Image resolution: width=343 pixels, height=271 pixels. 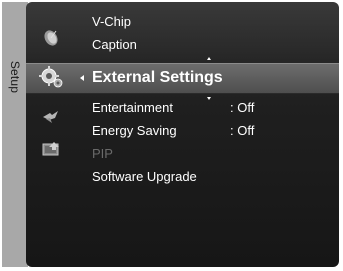 What do you see at coordinates (242, 107) in the screenshot?
I see `entertainment-value: : Off` at bounding box center [242, 107].